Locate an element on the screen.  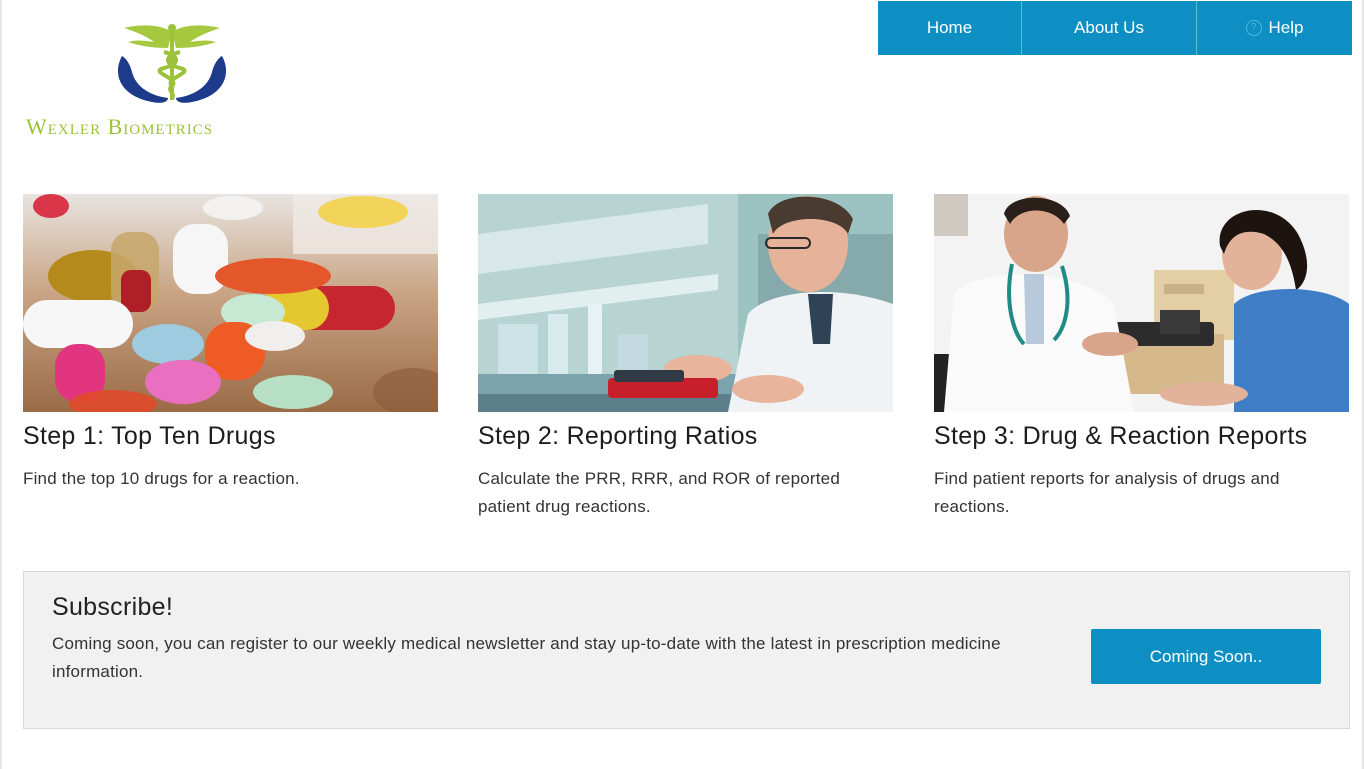
card-title: Step 3: Drug & Reaction Reports is located at coordinates (1121, 436).